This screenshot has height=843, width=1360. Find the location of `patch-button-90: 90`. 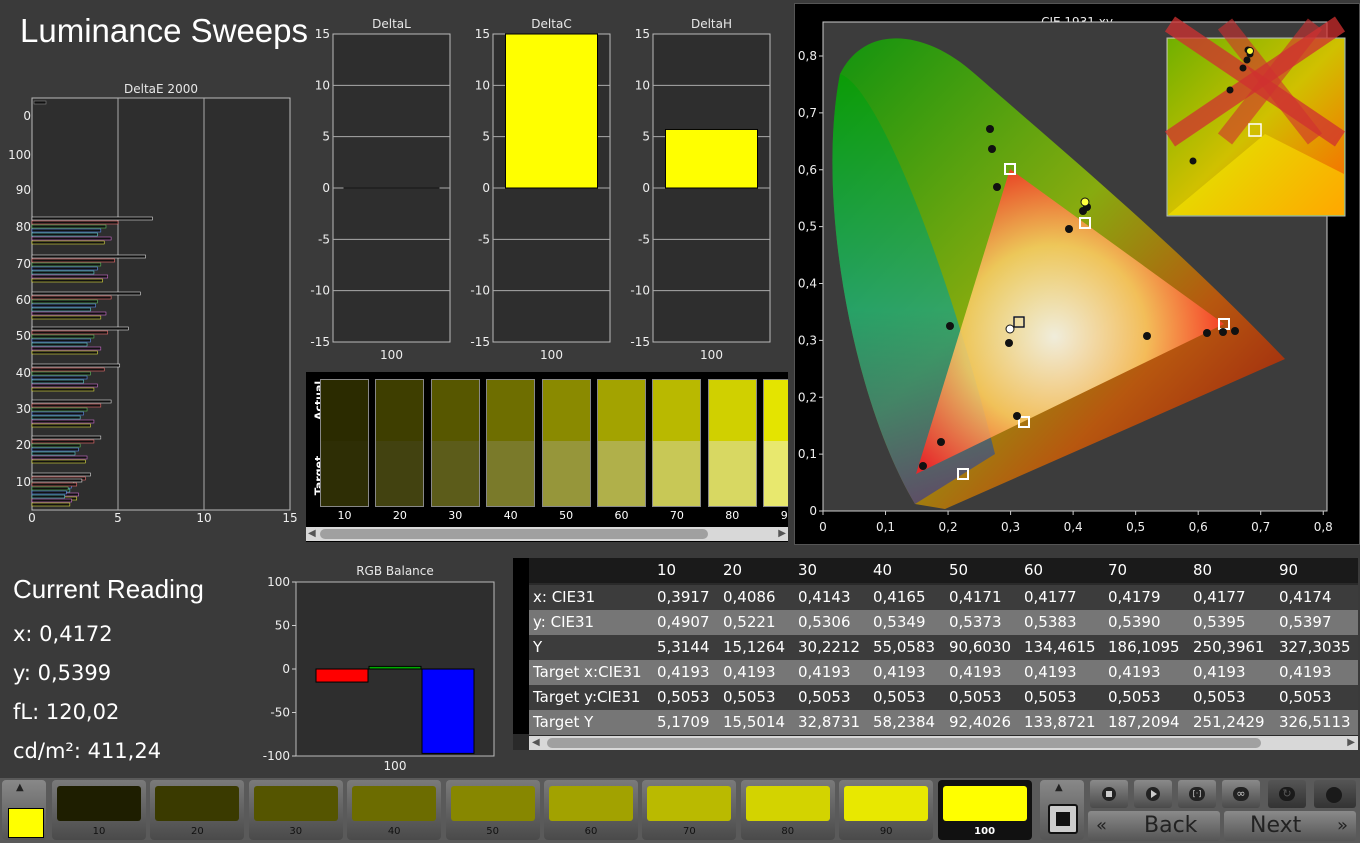

patch-button-90: 90 is located at coordinates (886, 810).